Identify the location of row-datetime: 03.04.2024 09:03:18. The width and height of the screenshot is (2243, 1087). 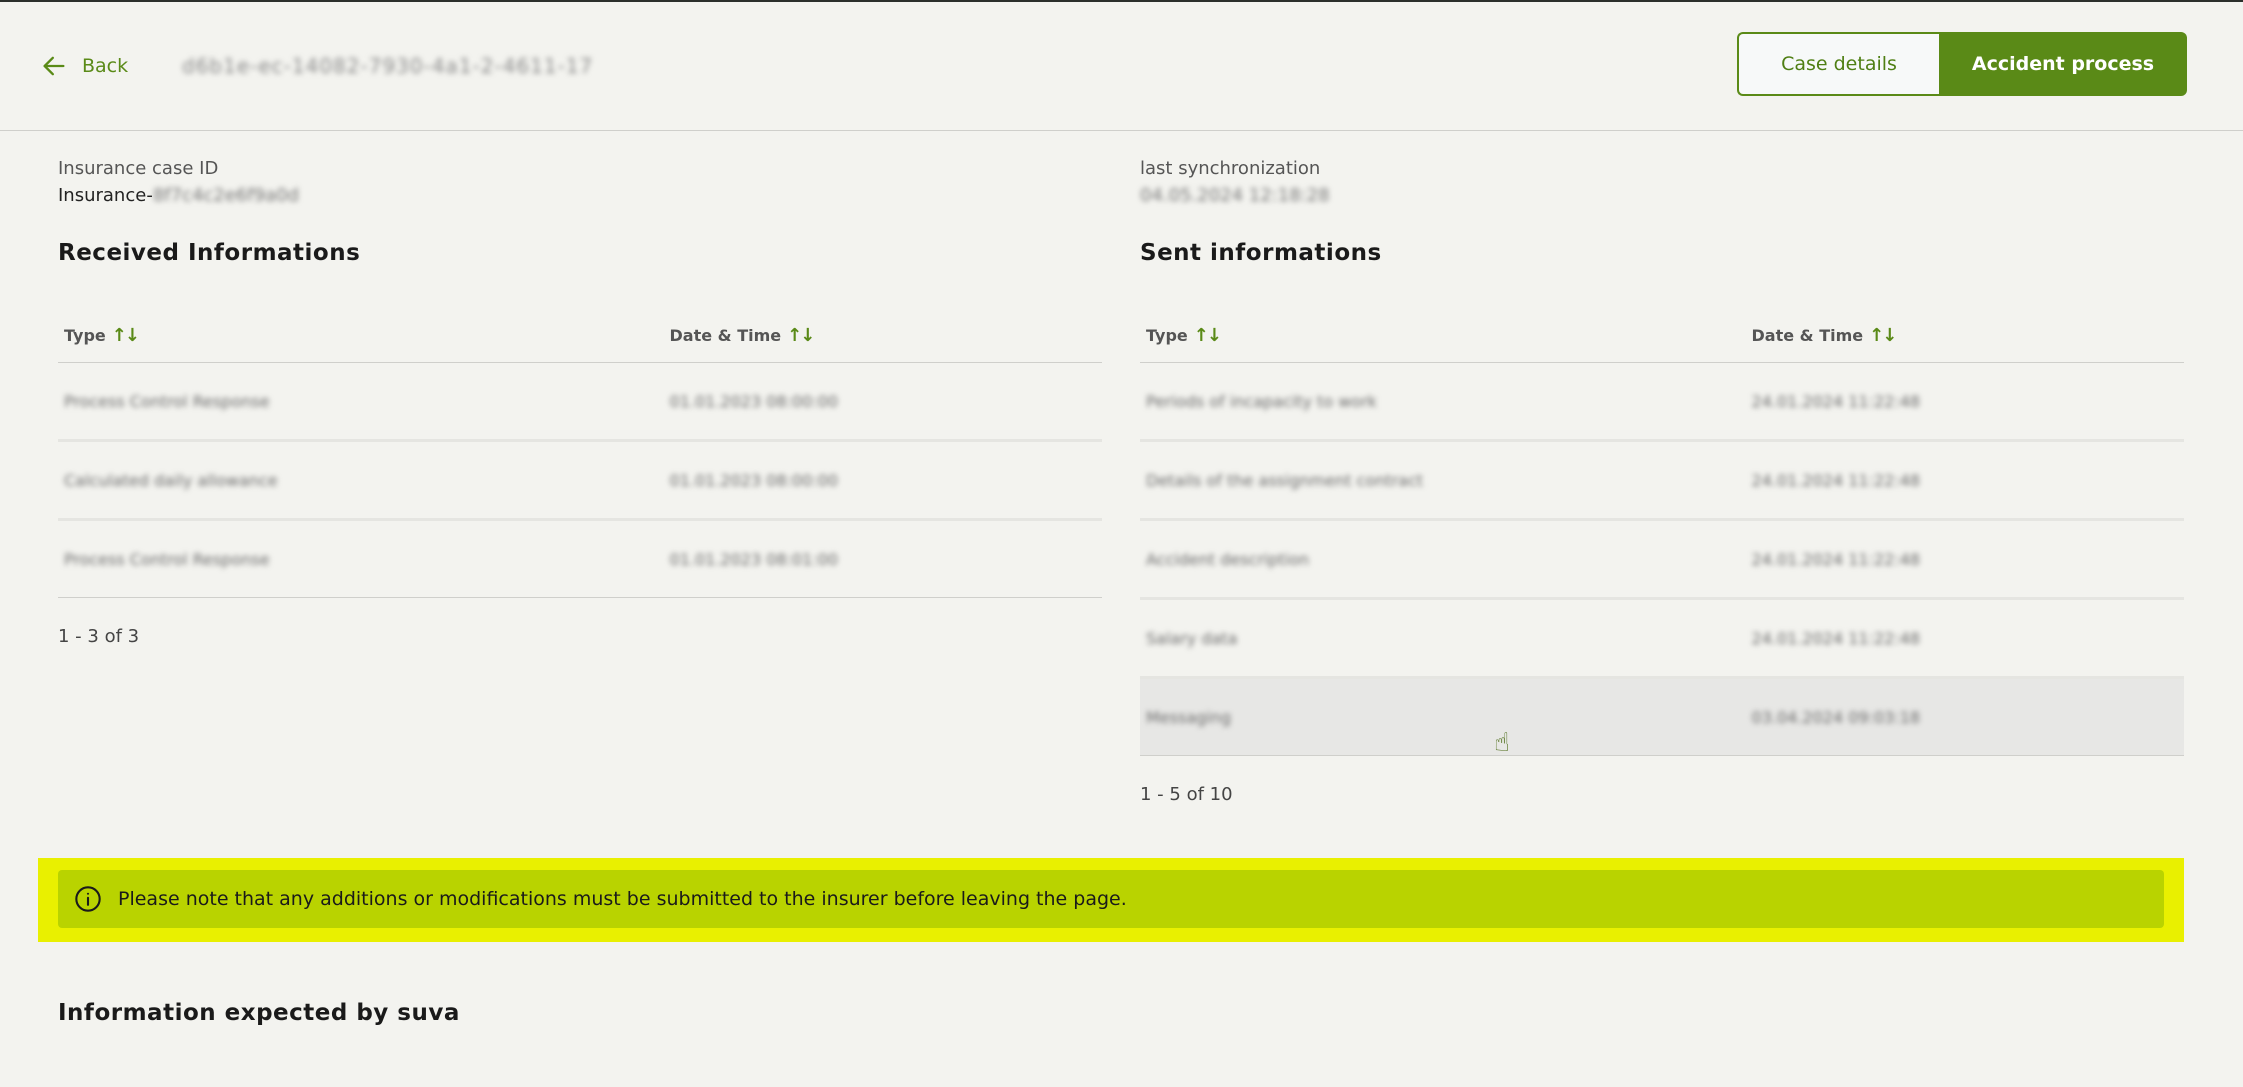
(1836, 717).